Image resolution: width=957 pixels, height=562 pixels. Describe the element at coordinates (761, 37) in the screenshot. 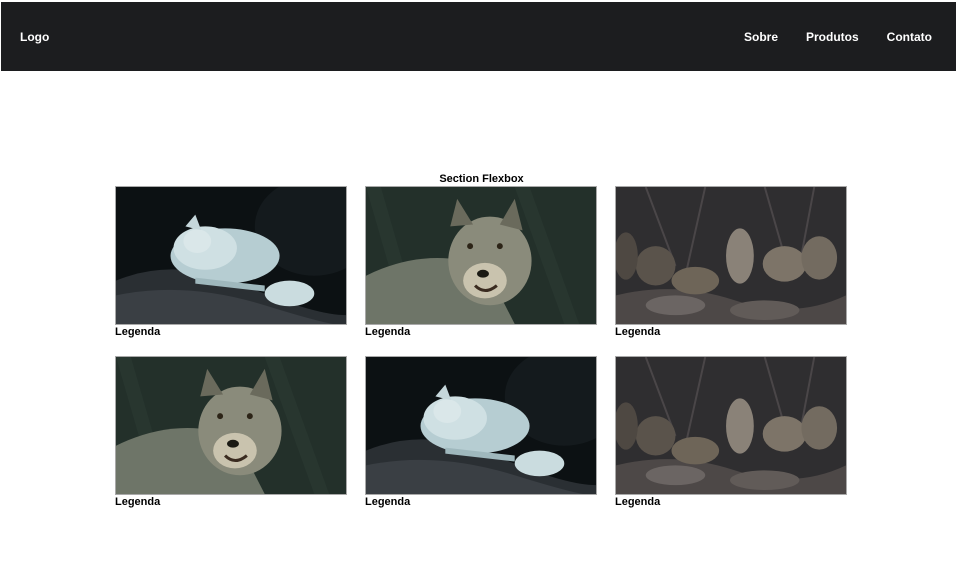

I see `nav-link-sobre: Sobre` at that location.